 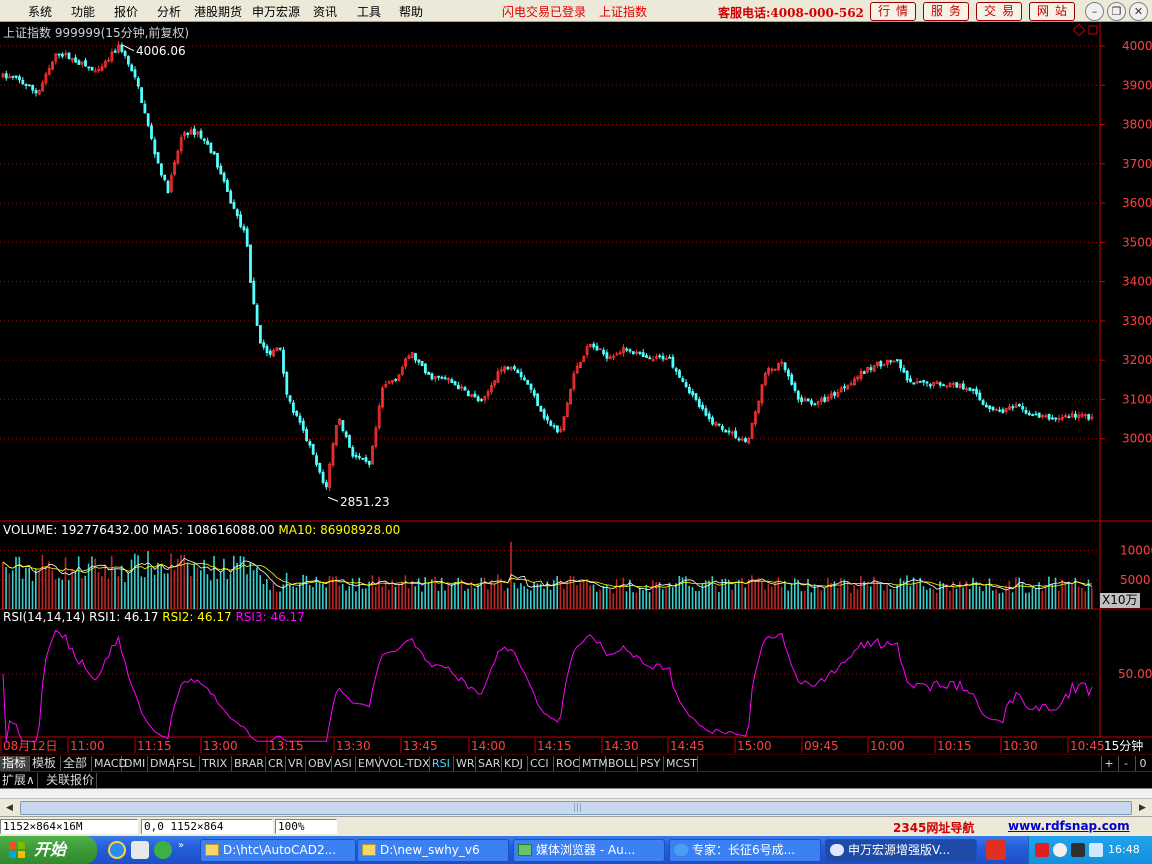 What do you see at coordinates (276, 11) in the screenshot?
I see `menu-swhy: 申万宏源` at bounding box center [276, 11].